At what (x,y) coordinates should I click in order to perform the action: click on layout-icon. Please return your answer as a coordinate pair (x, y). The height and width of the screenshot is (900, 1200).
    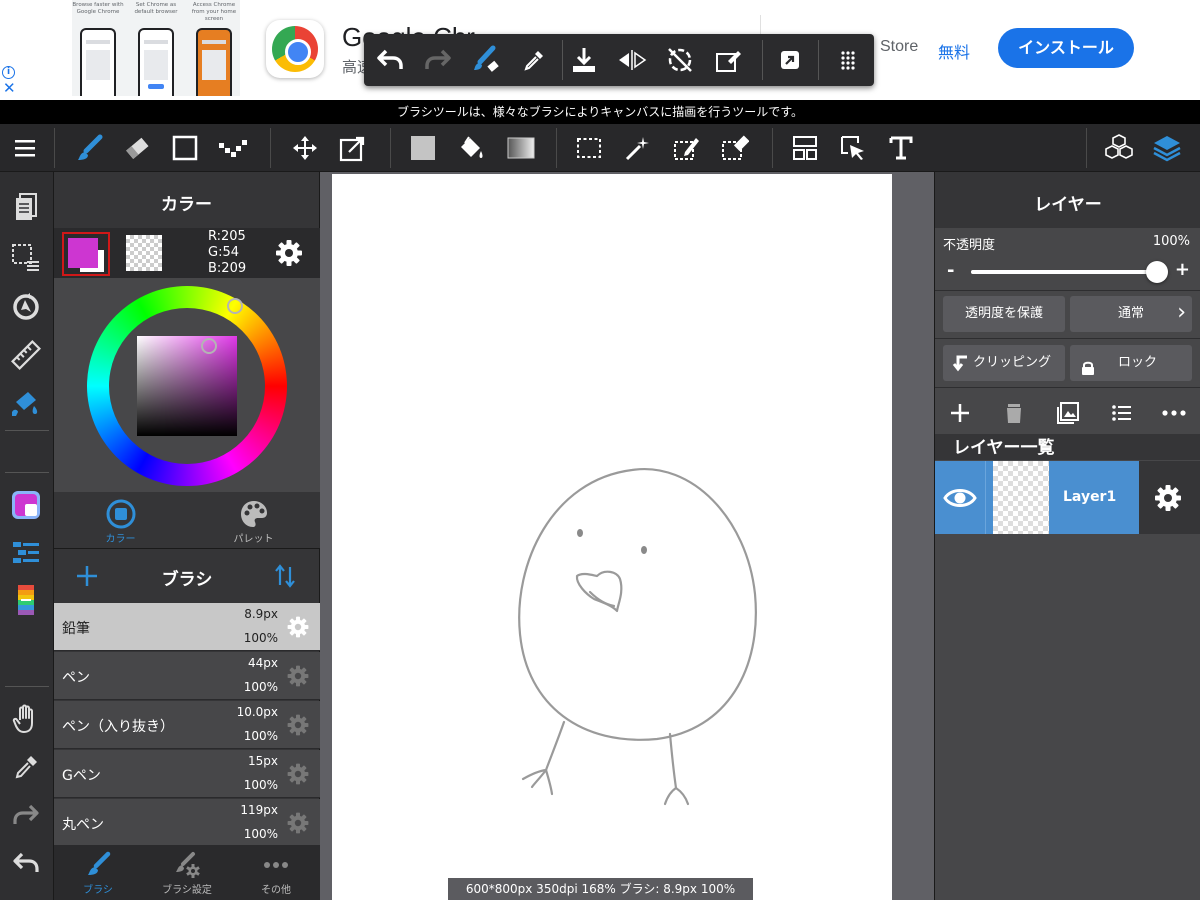
    Looking at the image, I should click on (805, 148).